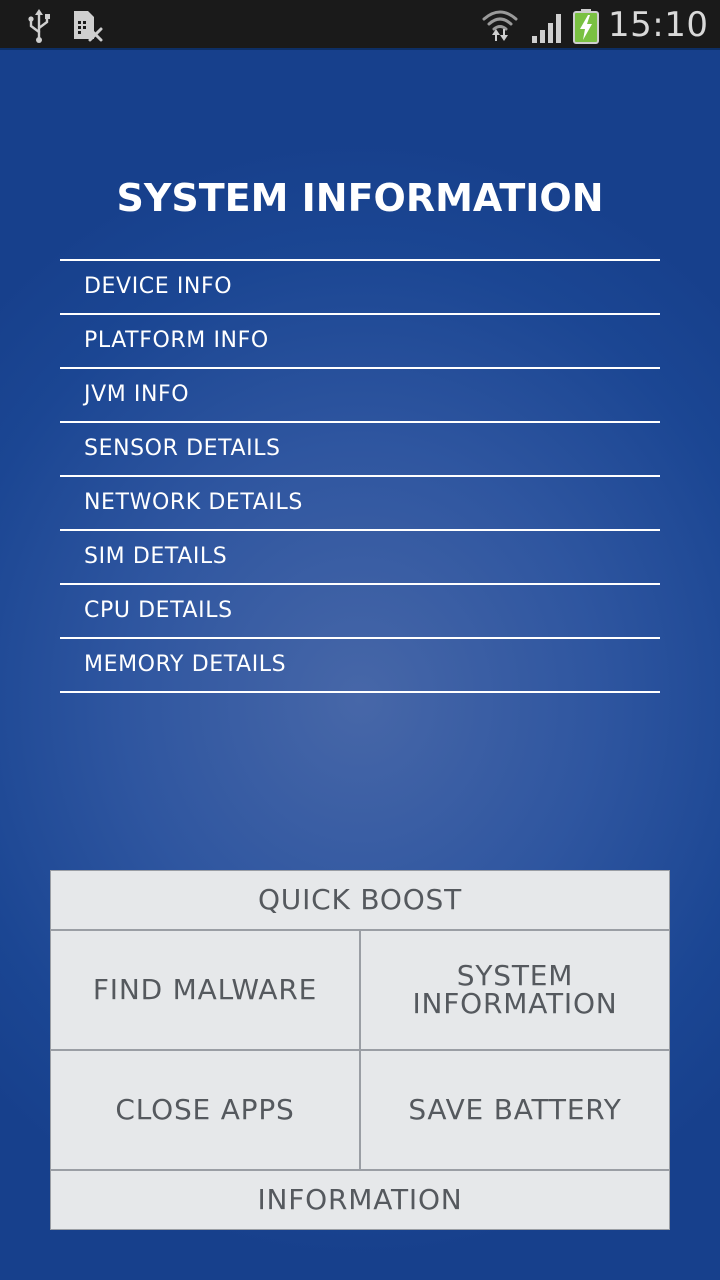 The image size is (720, 1280). Describe the element at coordinates (360, 504) in the screenshot. I see `list-item-network-details: NETWORK DETAILS` at that location.